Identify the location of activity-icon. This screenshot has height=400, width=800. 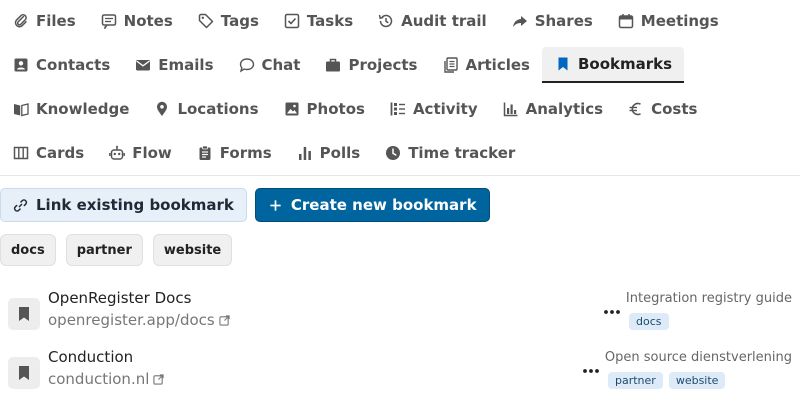
(398, 109).